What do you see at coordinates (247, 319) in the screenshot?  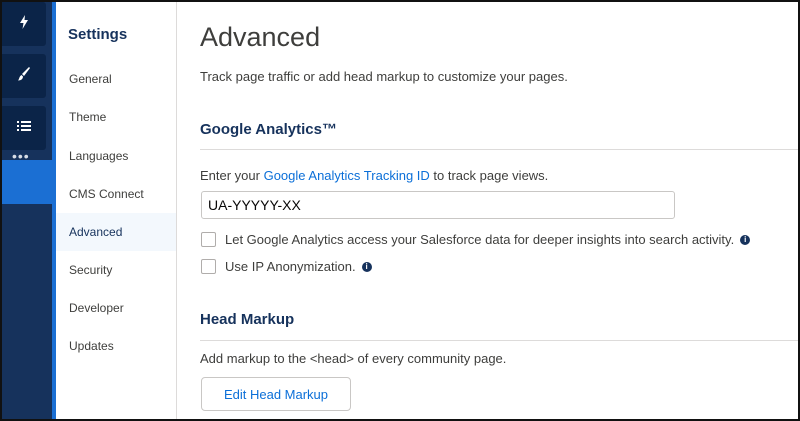 I see `head-markup-heading: Head Markup` at bounding box center [247, 319].